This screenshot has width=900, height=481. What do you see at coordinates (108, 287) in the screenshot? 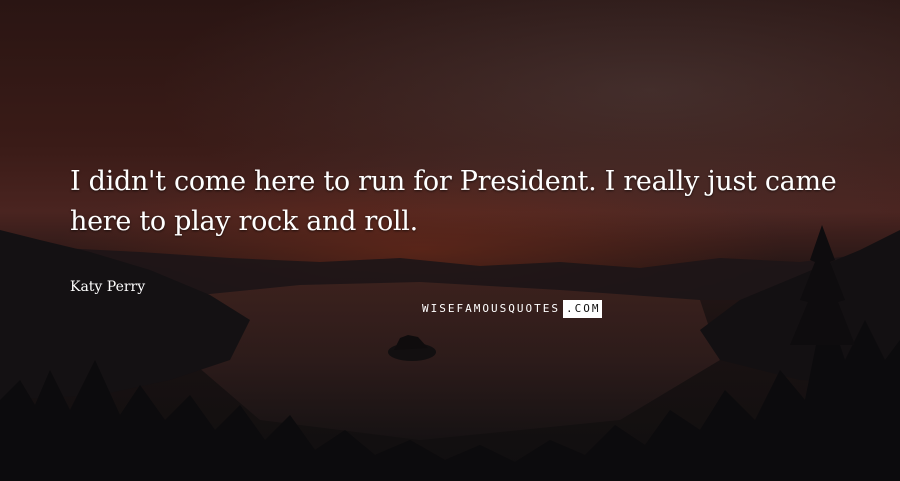
I see `quote-author: Katy Perry` at bounding box center [108, 287].